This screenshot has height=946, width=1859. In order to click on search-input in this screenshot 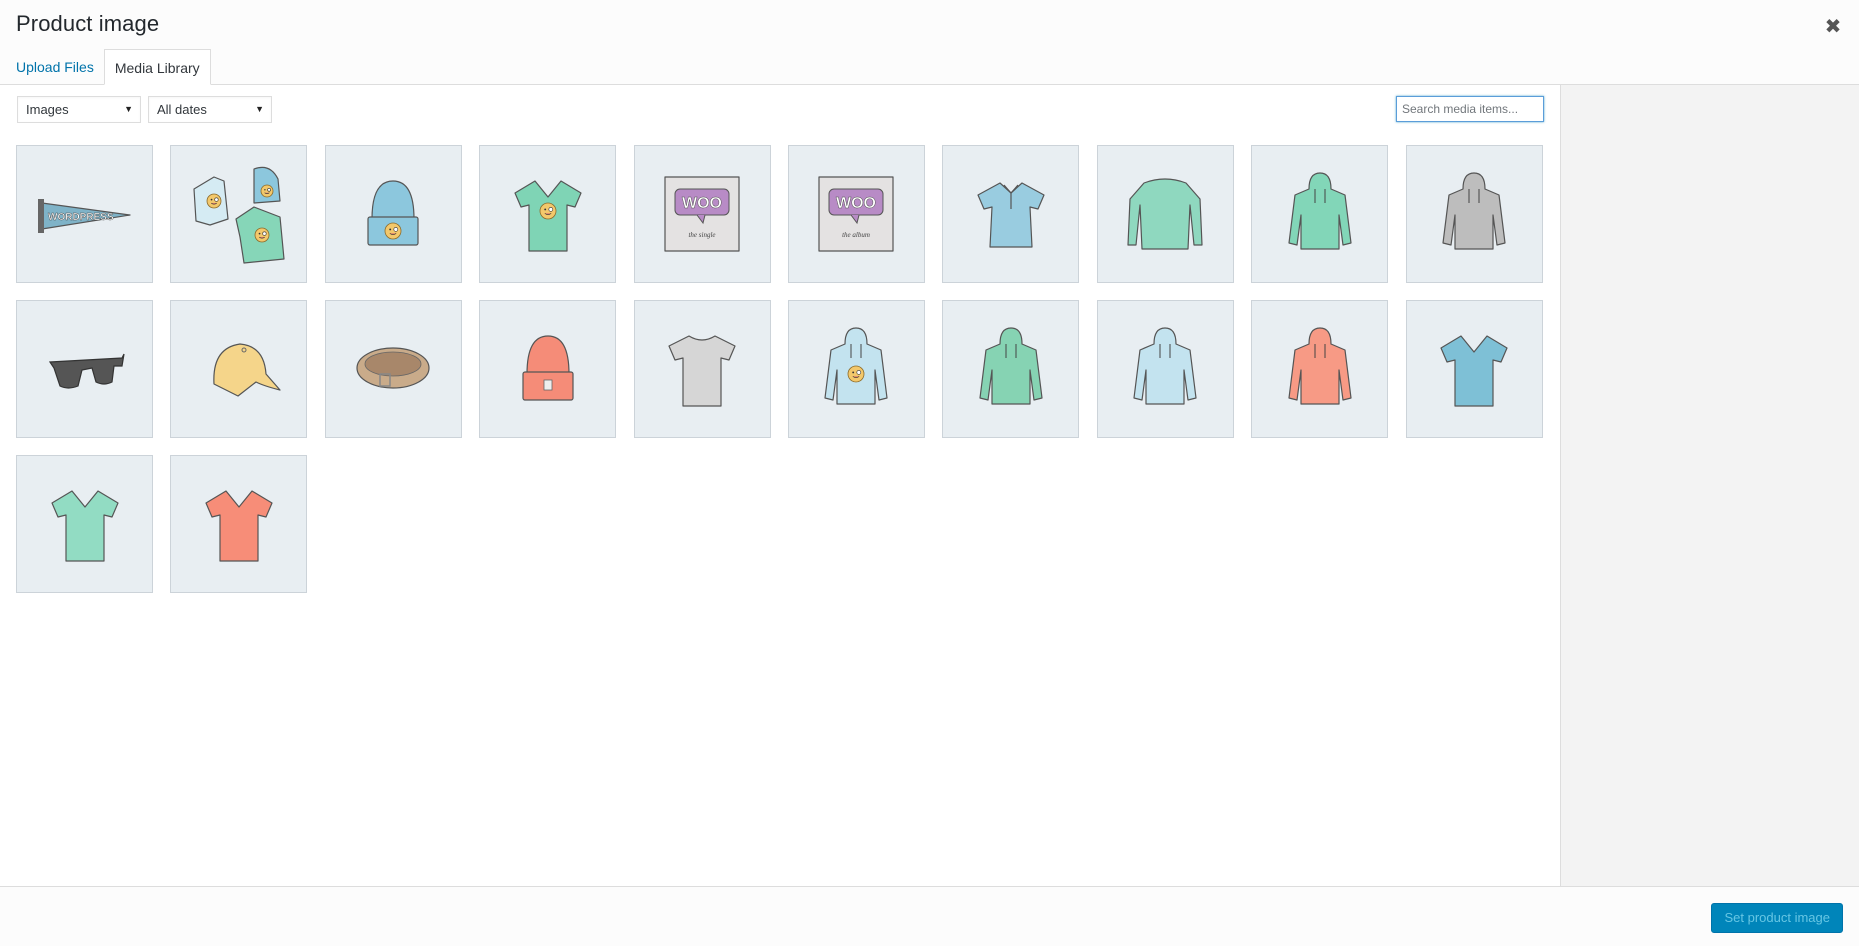, I will do `click(1470, 109)`.